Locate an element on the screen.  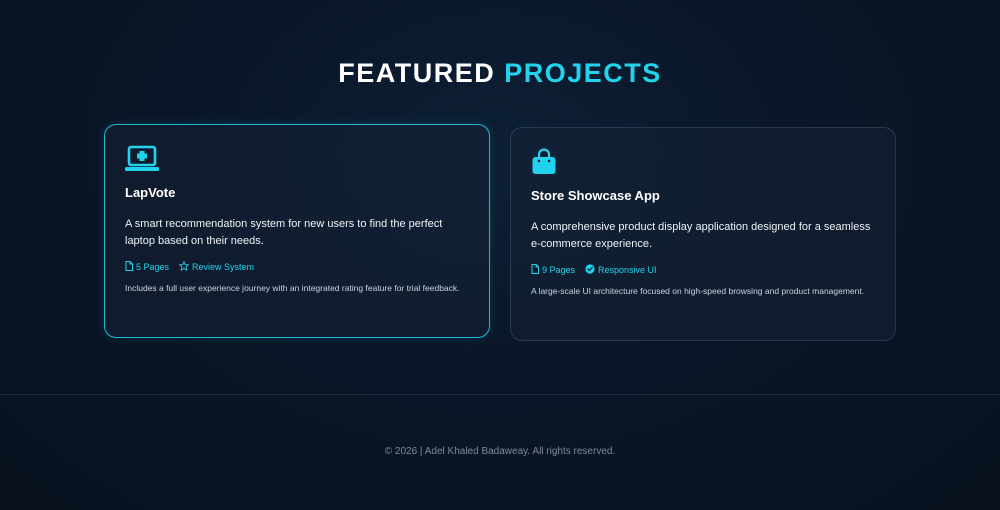
tag-label: Responsive UI is located at coordinates (627, 270).